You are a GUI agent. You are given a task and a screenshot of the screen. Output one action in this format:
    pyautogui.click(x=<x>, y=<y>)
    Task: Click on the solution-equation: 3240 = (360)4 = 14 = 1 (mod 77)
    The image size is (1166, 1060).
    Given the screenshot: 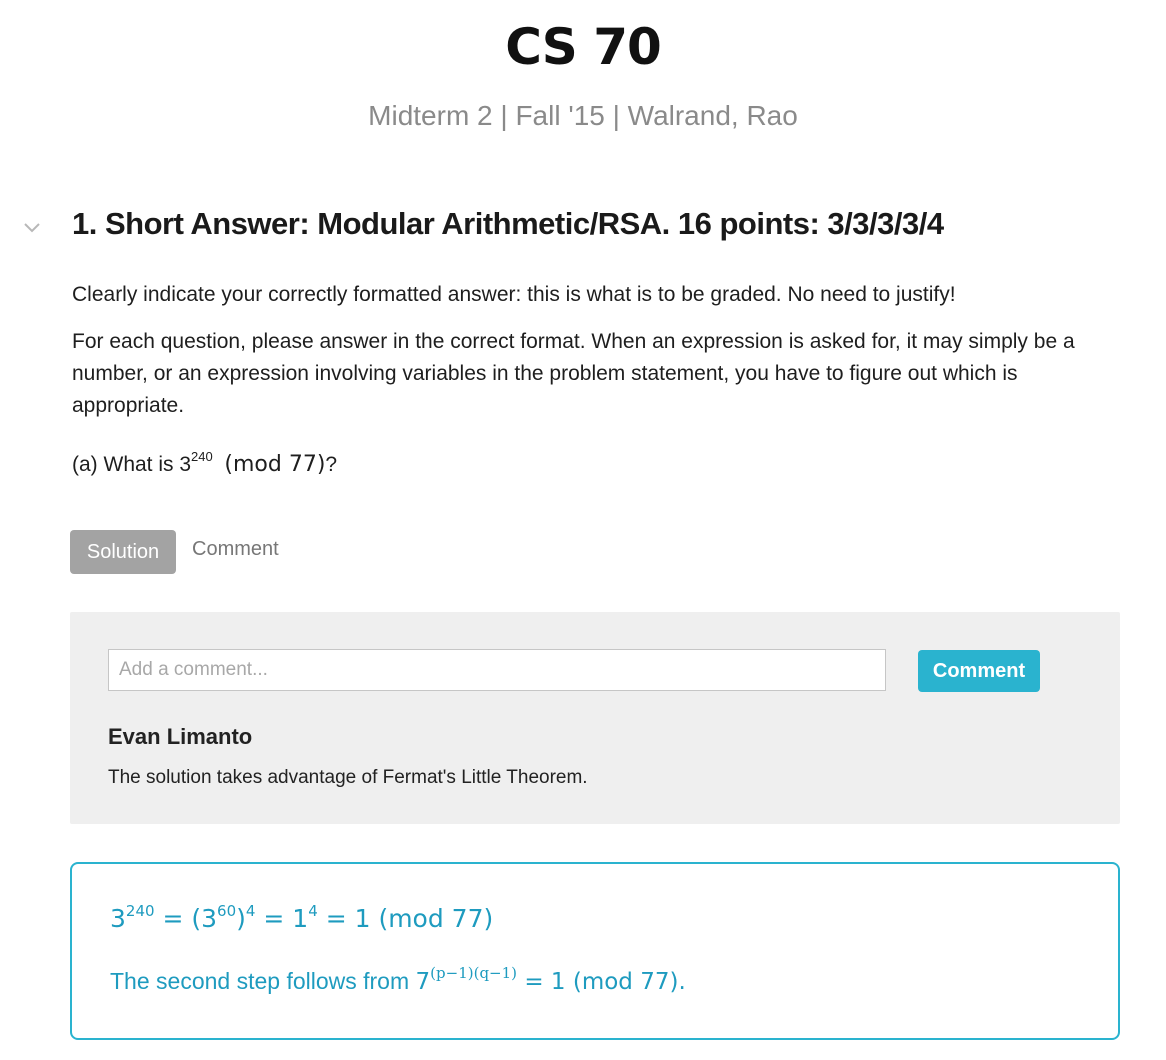 What is the action you would take?
    pyautogui.click(x=302, y=918)
    